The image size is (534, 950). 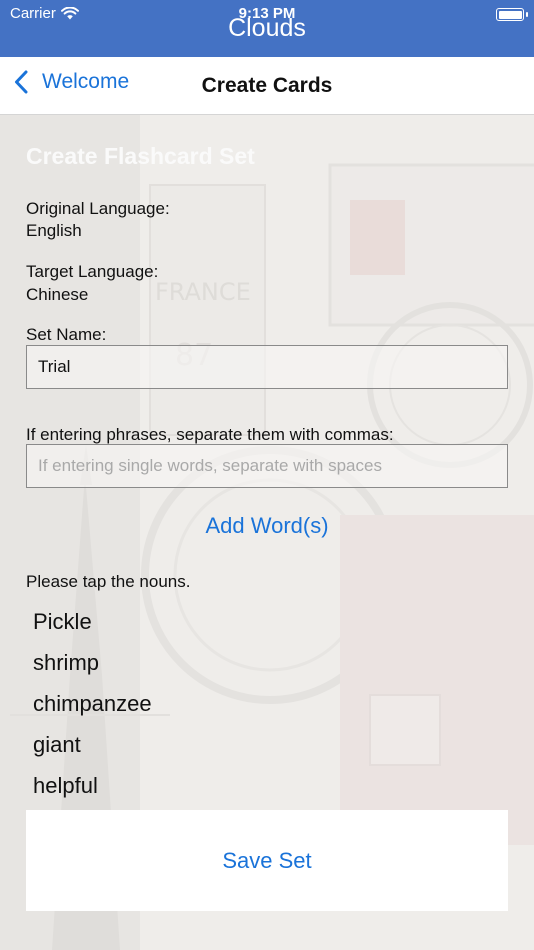 I want to click on word-item: shrimp, so click(x=92, y=669).